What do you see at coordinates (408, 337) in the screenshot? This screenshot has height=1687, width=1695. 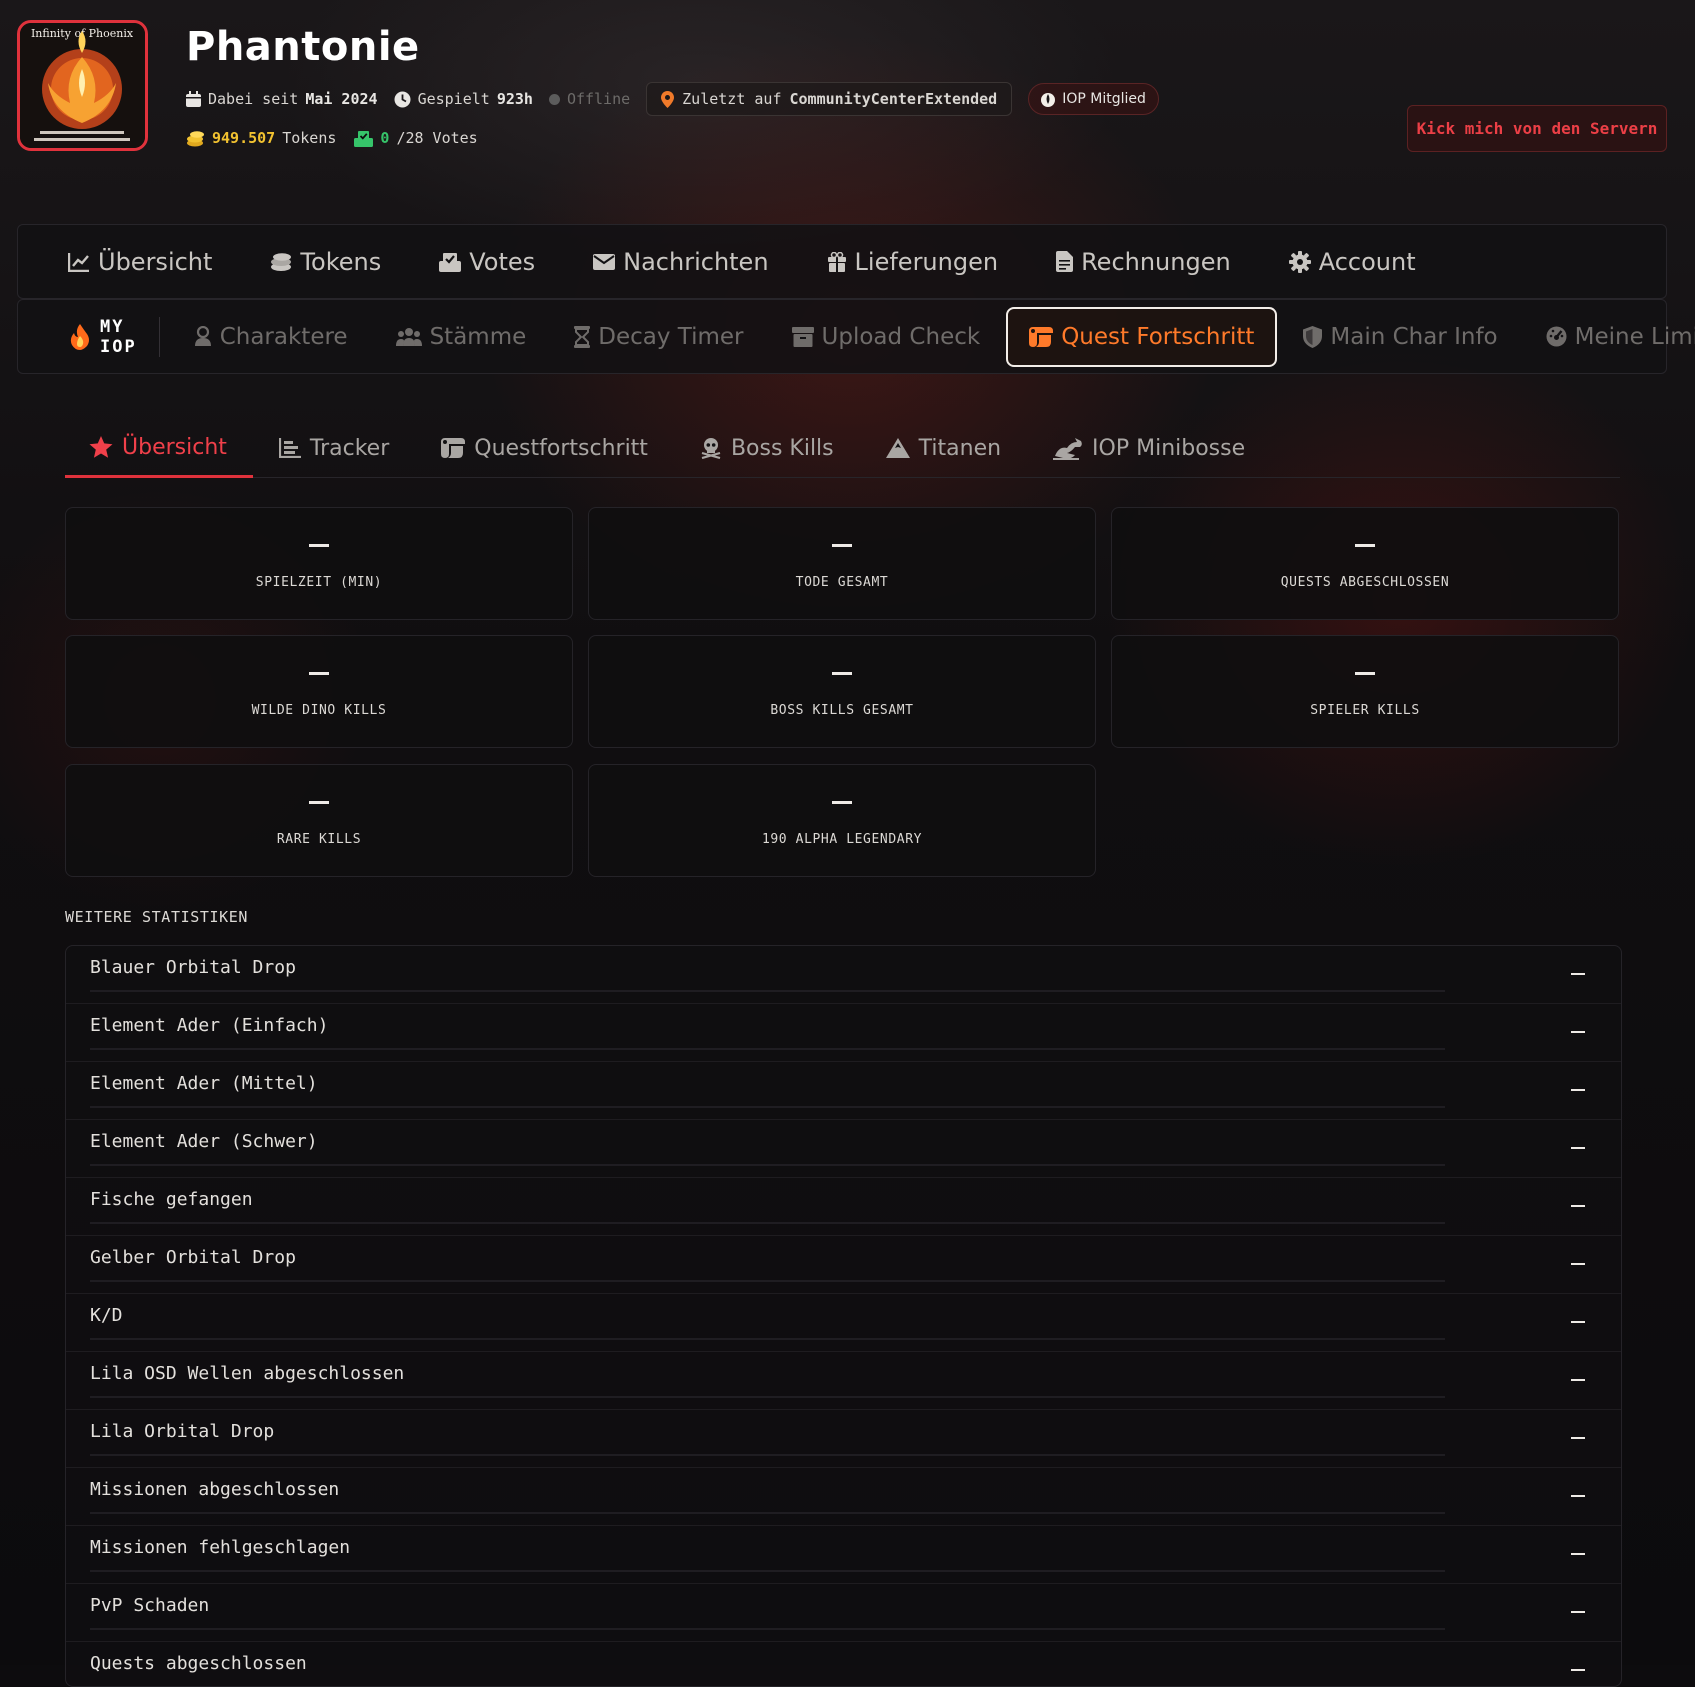 I see `users-icon` at bounding box center [408, 337].